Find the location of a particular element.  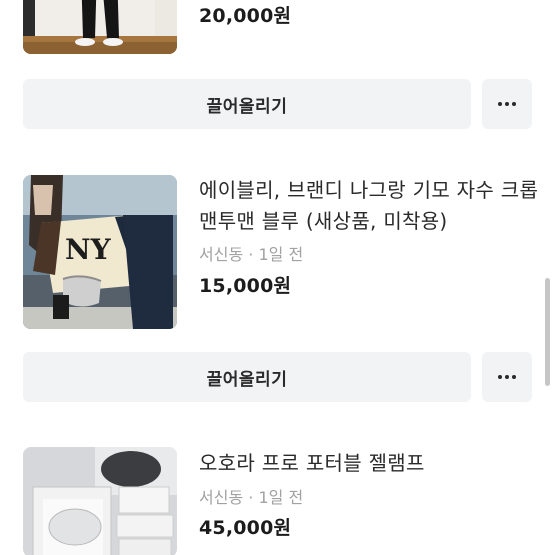

listing-price: 45,000원 is located at coordinates (245, 528).